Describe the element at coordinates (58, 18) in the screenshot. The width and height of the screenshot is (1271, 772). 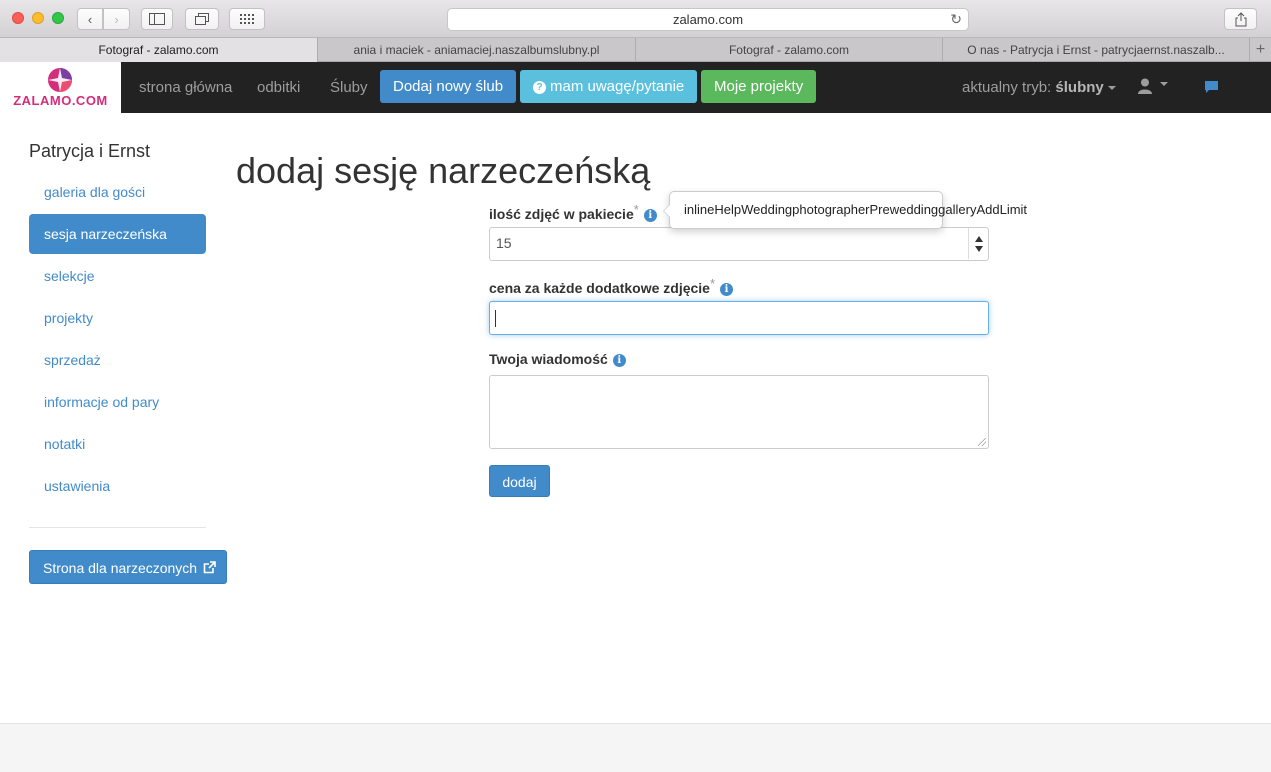
I see `zoom-window-button` at that location.